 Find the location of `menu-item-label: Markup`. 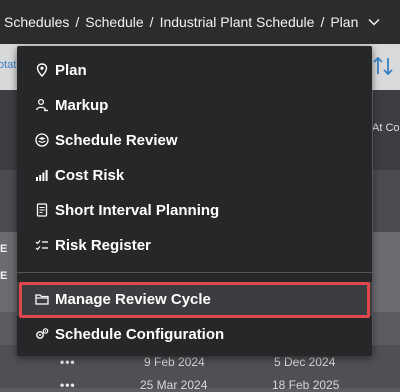

menu-item-label: Markup is located at coordinates (82, 105).